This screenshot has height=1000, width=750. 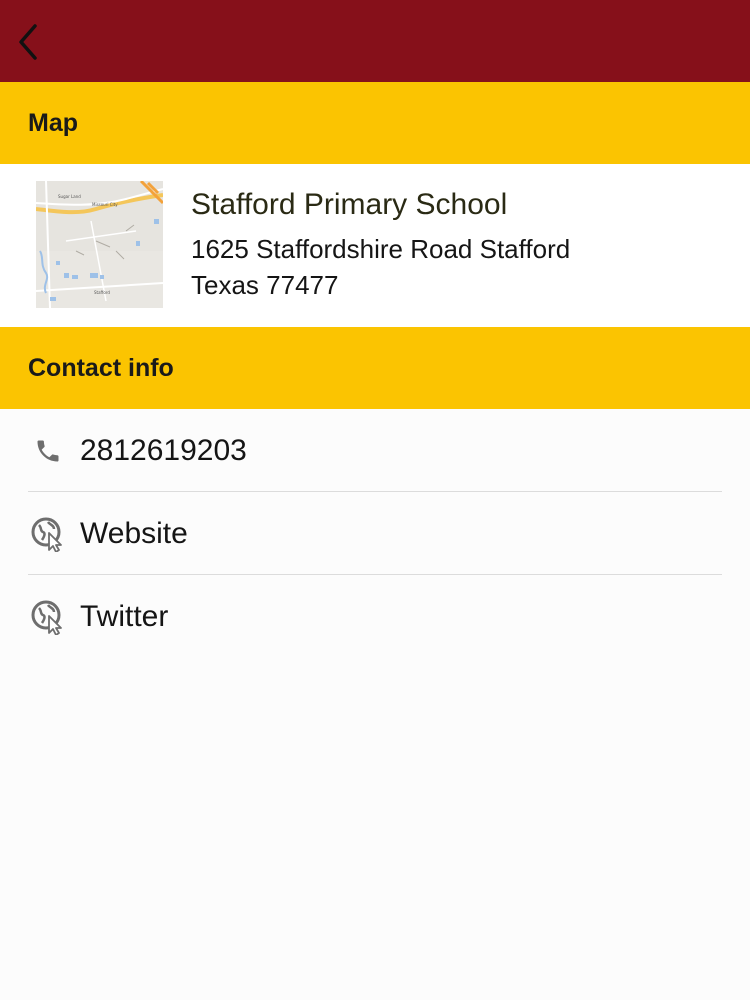 I want to click on twitter-link: Twitter, so click(x=124, y=616).